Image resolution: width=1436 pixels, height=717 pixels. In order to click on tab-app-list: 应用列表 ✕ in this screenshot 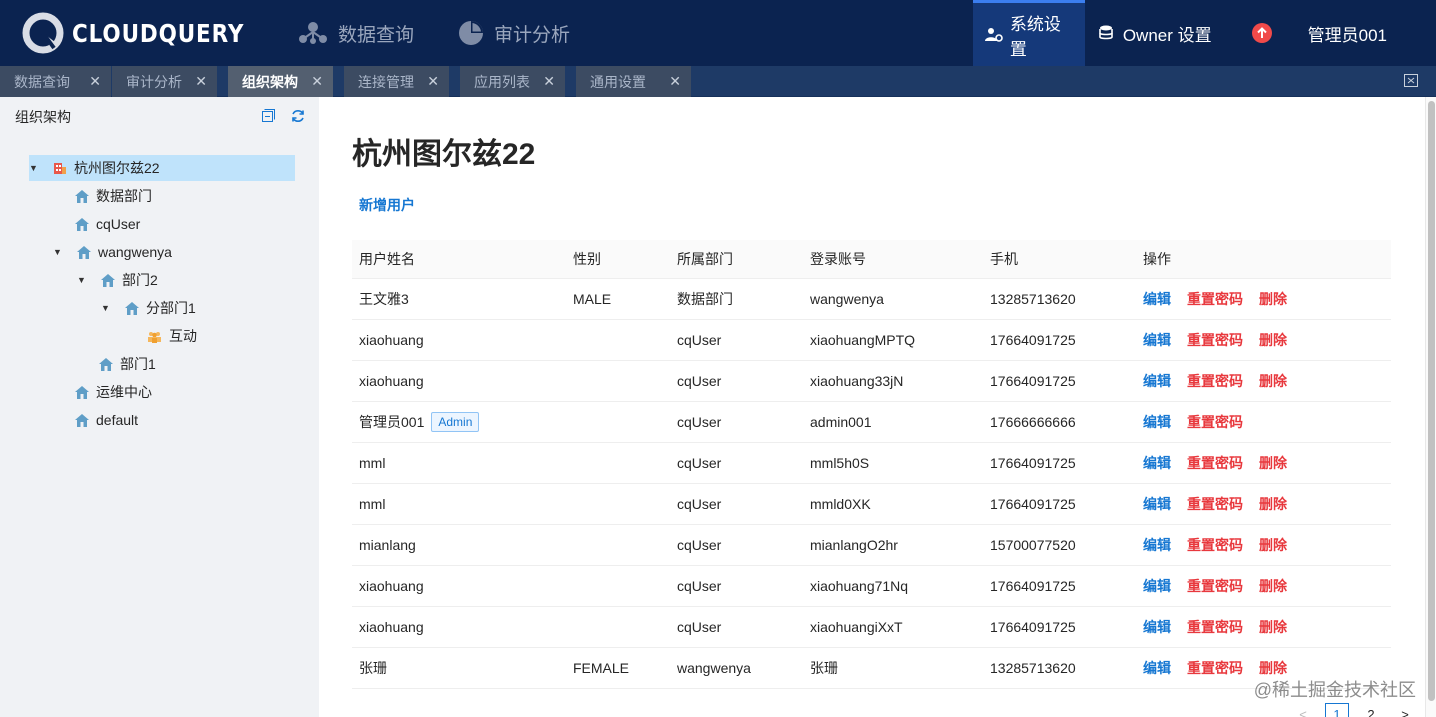, I will do `click(512, 81)`.